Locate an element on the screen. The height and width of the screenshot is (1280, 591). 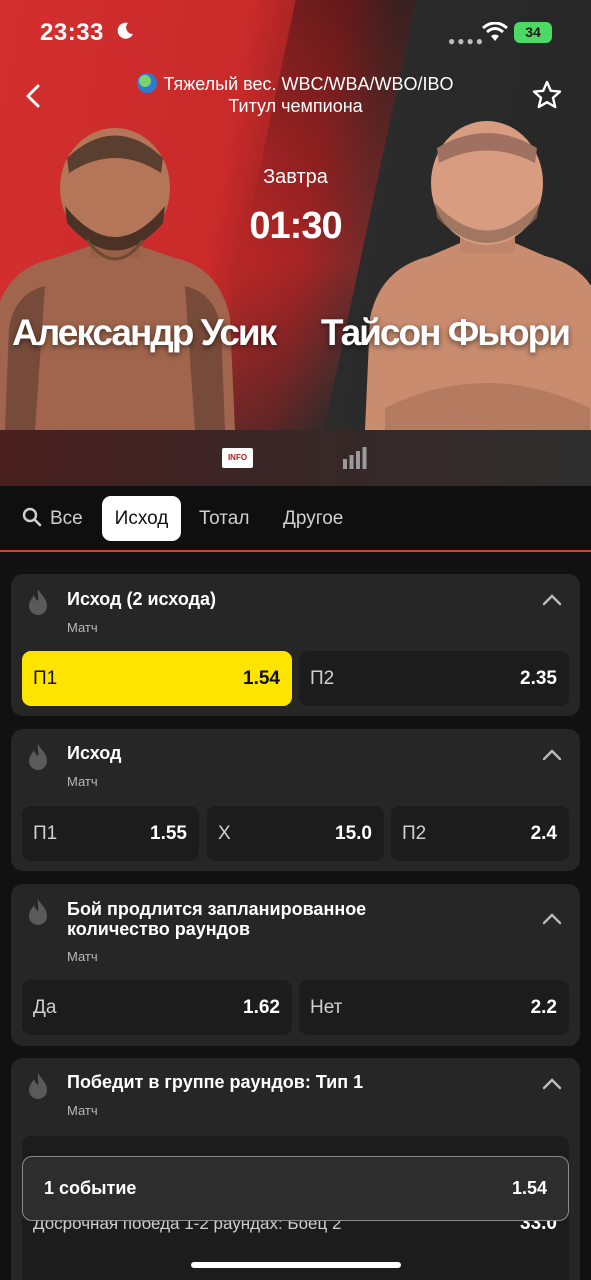
signal-dots-icon: ●●●● is located at coordinates (466, 41).